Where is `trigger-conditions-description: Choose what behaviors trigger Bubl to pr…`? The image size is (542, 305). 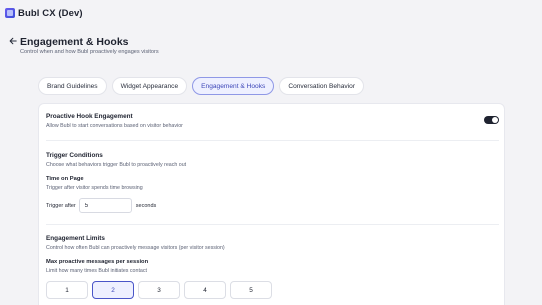 trigger-conditions-description: Choose what behaviors trigger Bubl to pr… is located at coordinates (116, 165).